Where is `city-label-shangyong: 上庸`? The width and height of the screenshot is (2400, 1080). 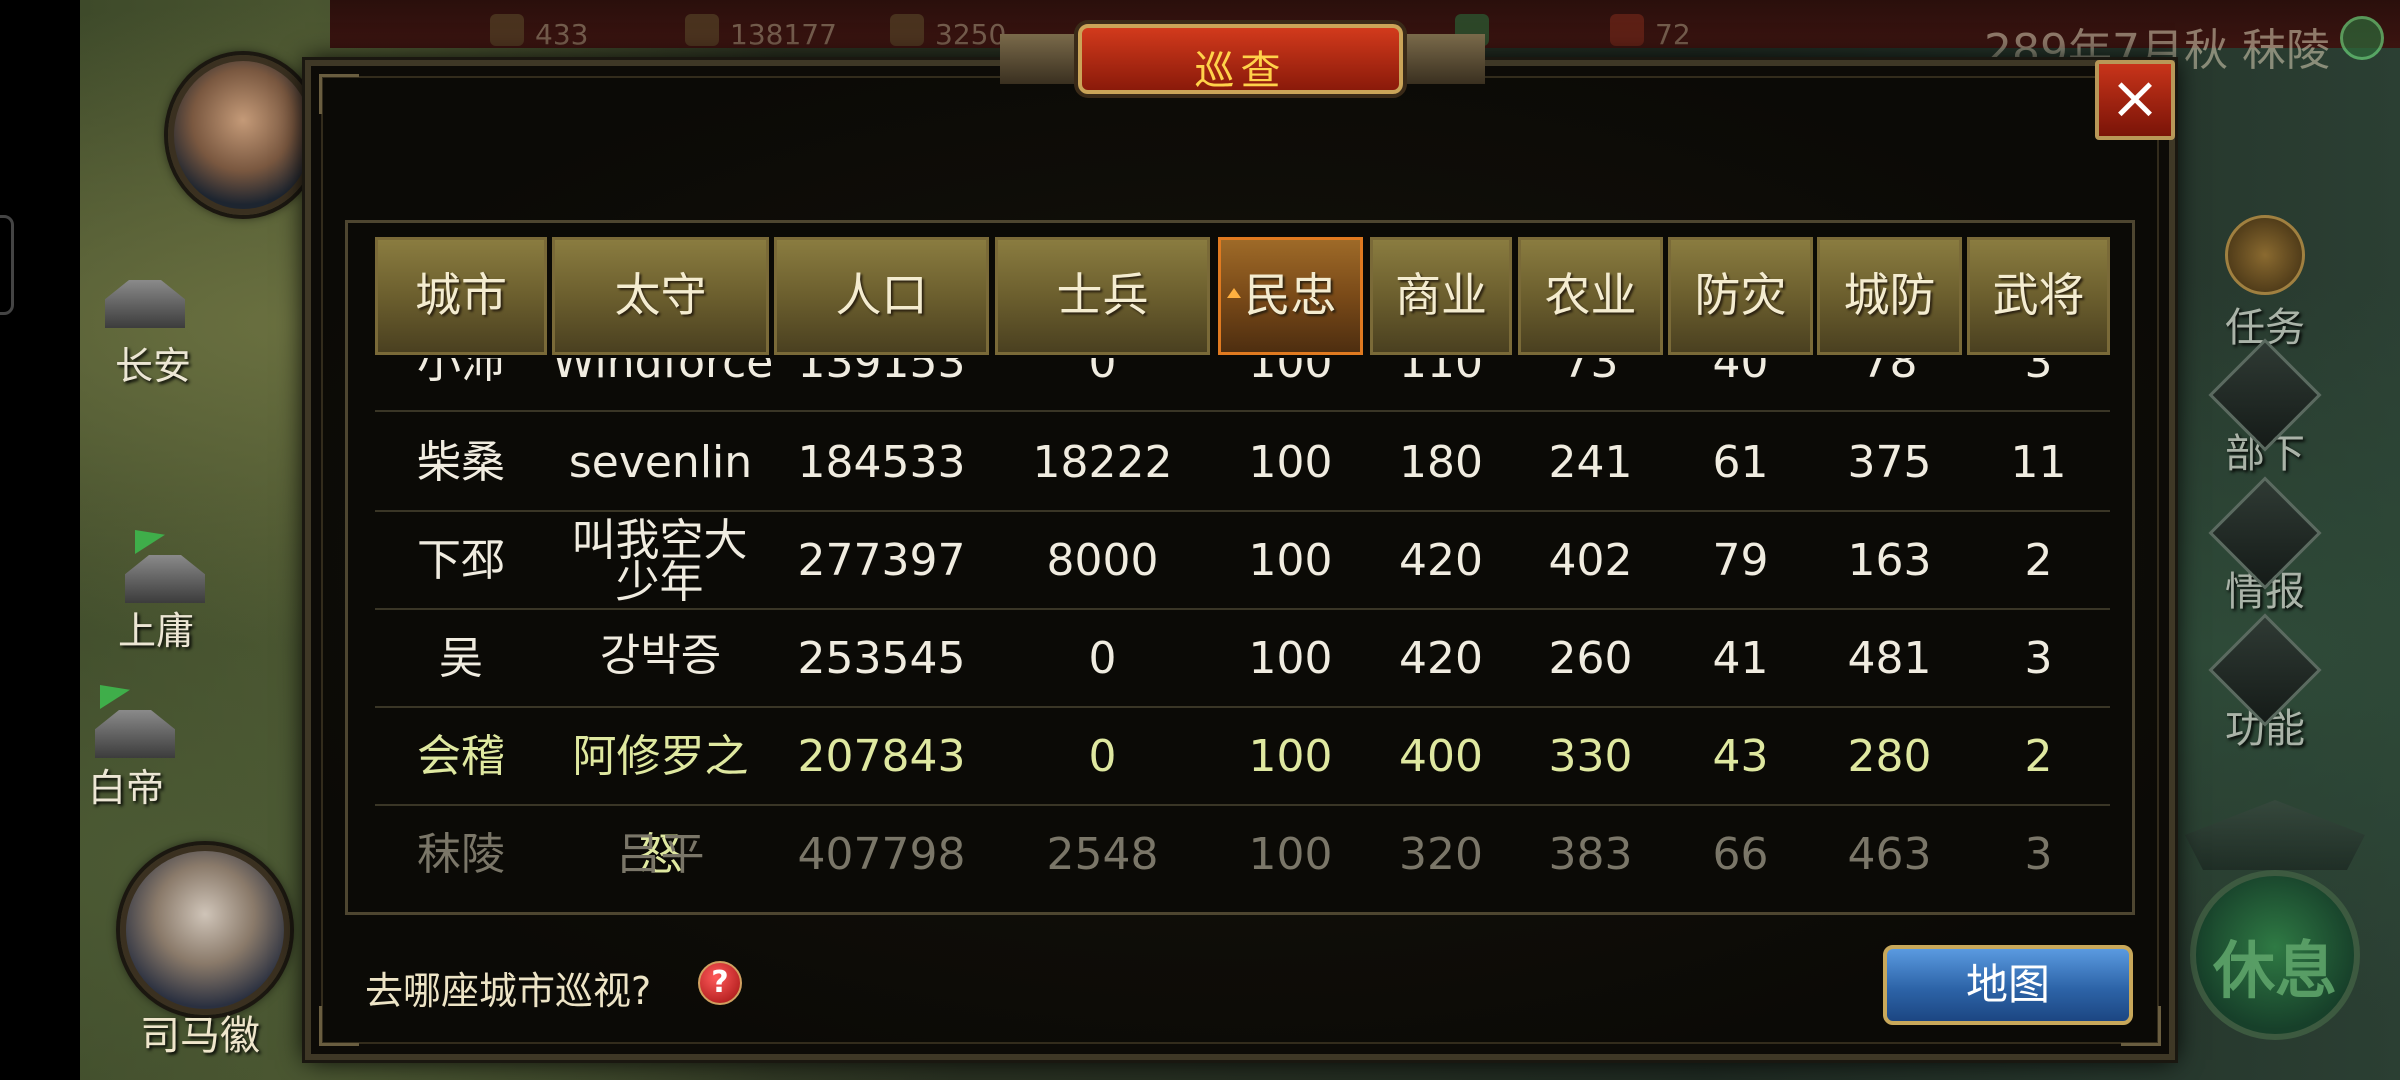 city-label-shangyong: 上庸 is located at coordinates (156, 627).